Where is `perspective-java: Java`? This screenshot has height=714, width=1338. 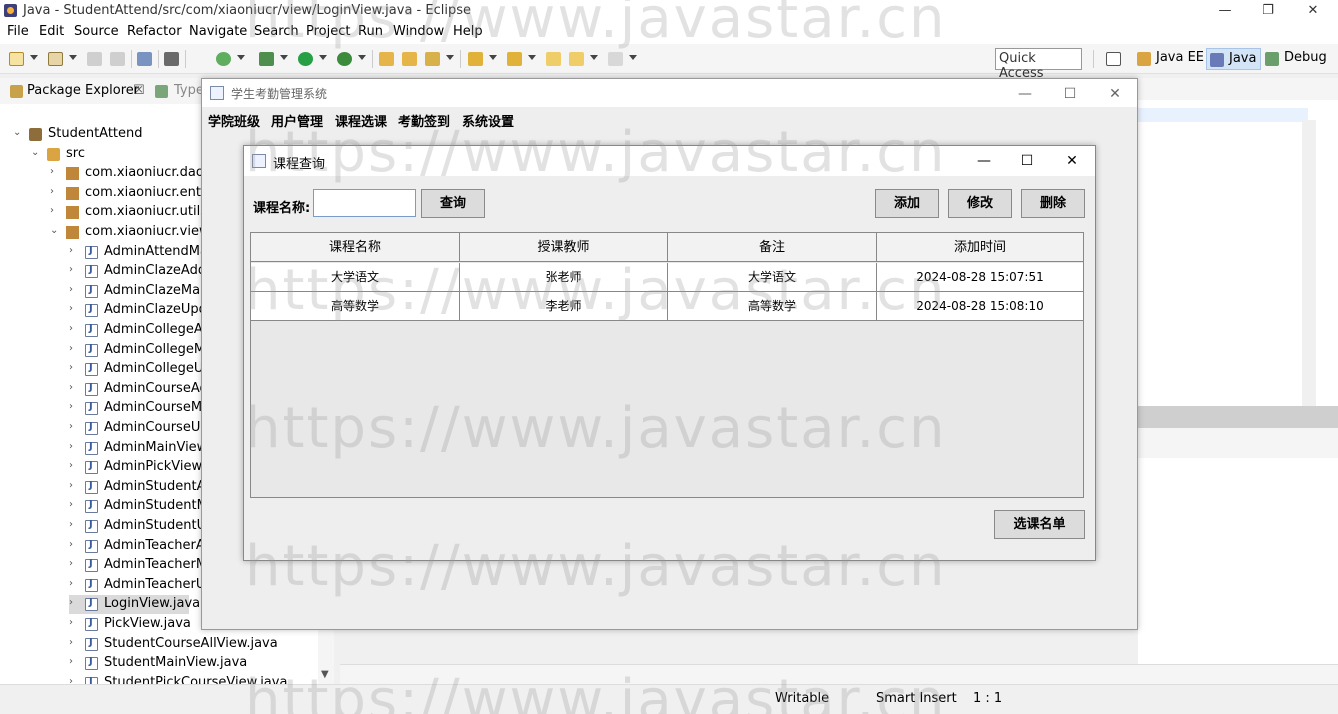
perspective-java: Java is located at coordinates (1234, 59).